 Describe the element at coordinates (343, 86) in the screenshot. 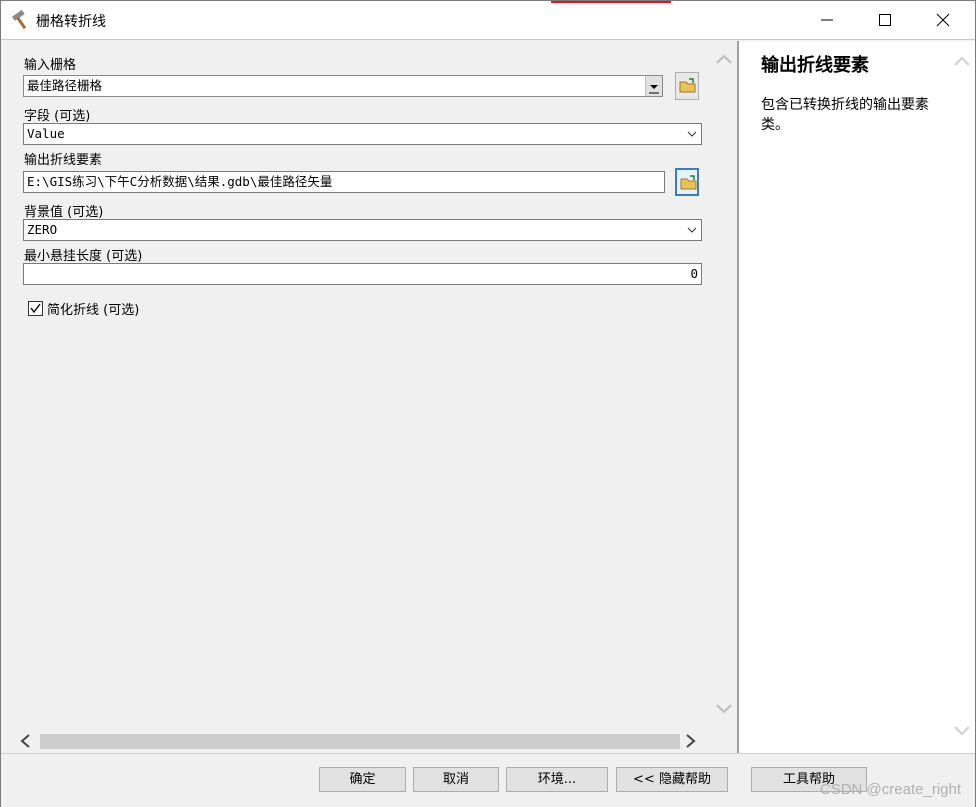

I see `input-raster-combo: 最佳路径栅格` at that location.